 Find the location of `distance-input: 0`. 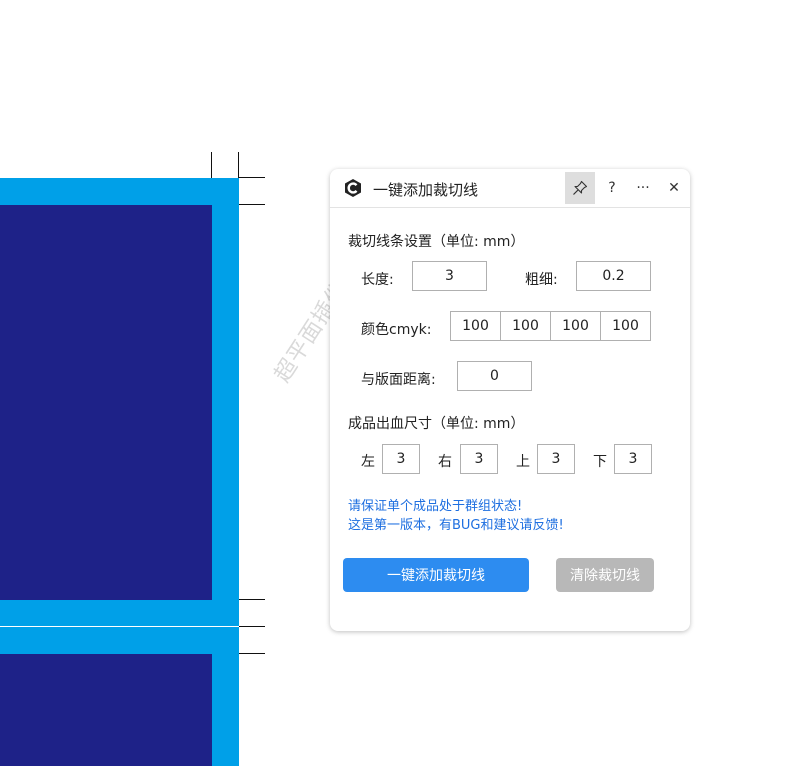

distance-input: 0 is located at coordinates (494, 376).